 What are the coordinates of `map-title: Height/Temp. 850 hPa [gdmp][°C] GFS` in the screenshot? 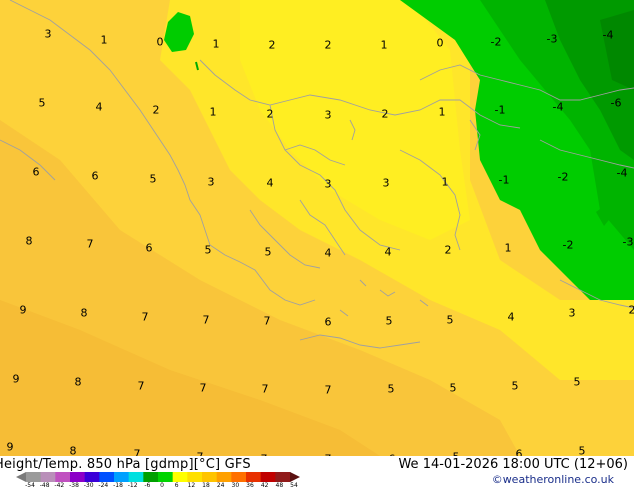 It's located at (125, 464).